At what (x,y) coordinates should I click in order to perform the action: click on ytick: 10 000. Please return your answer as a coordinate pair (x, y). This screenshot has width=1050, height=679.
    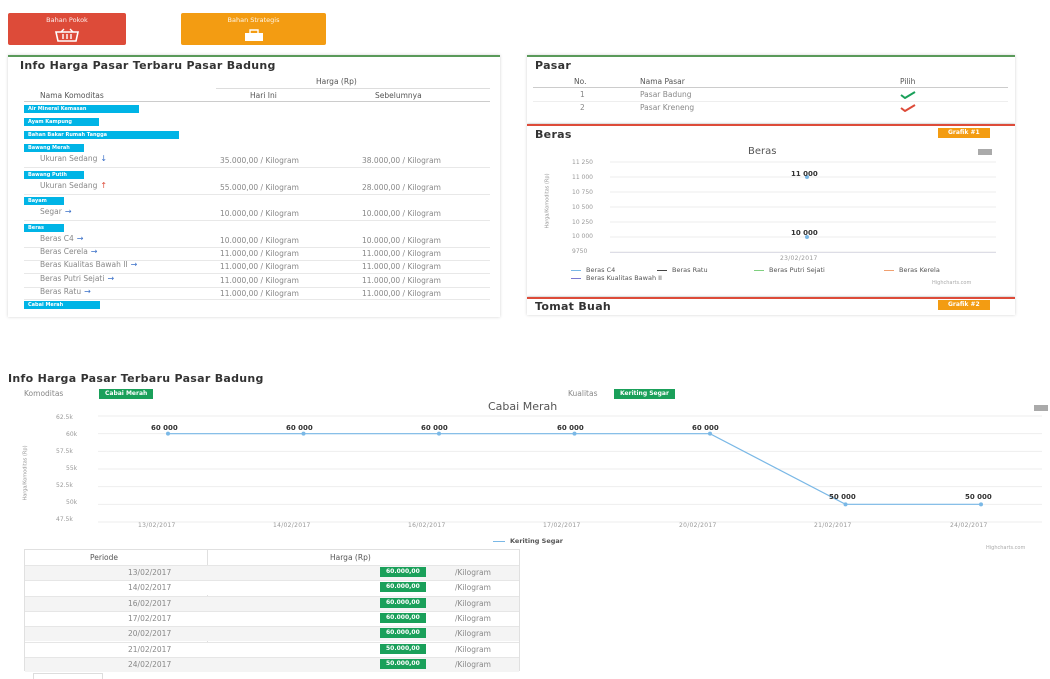
    Looking at the image, I should click on (582, 236).